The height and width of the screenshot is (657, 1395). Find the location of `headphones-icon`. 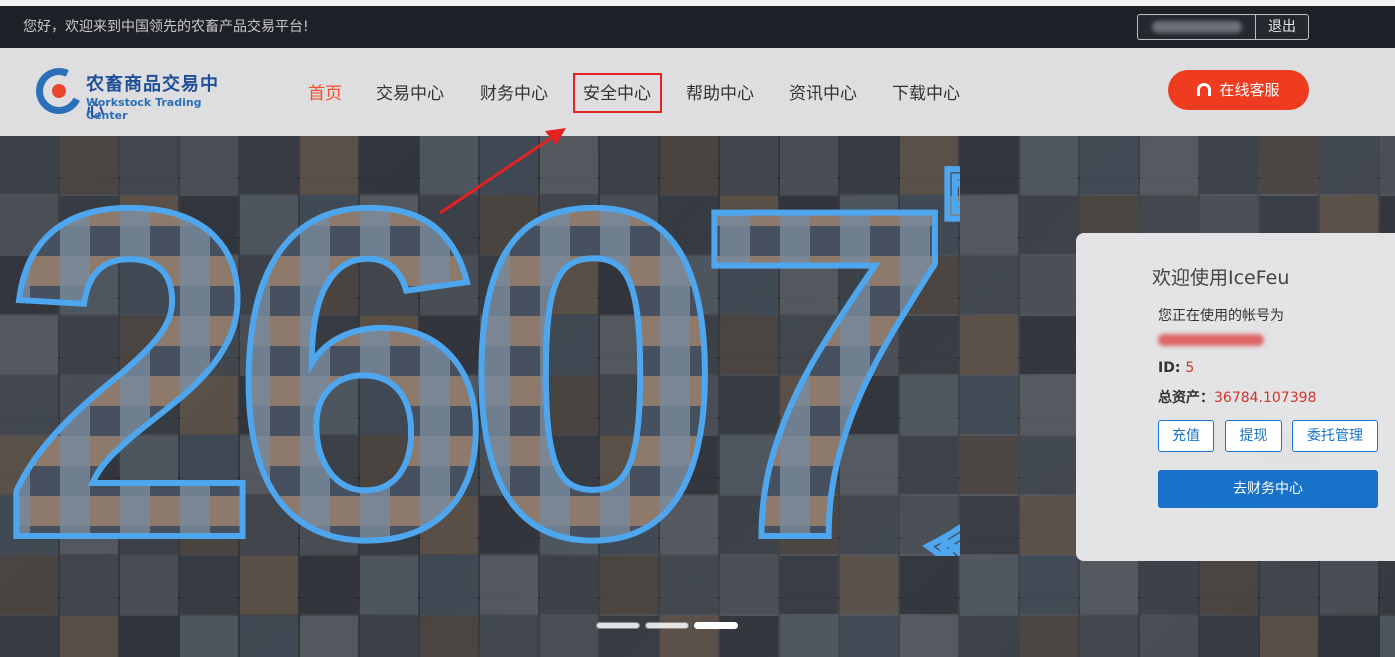

headphones-icon is located at coordinates (1204, 89).